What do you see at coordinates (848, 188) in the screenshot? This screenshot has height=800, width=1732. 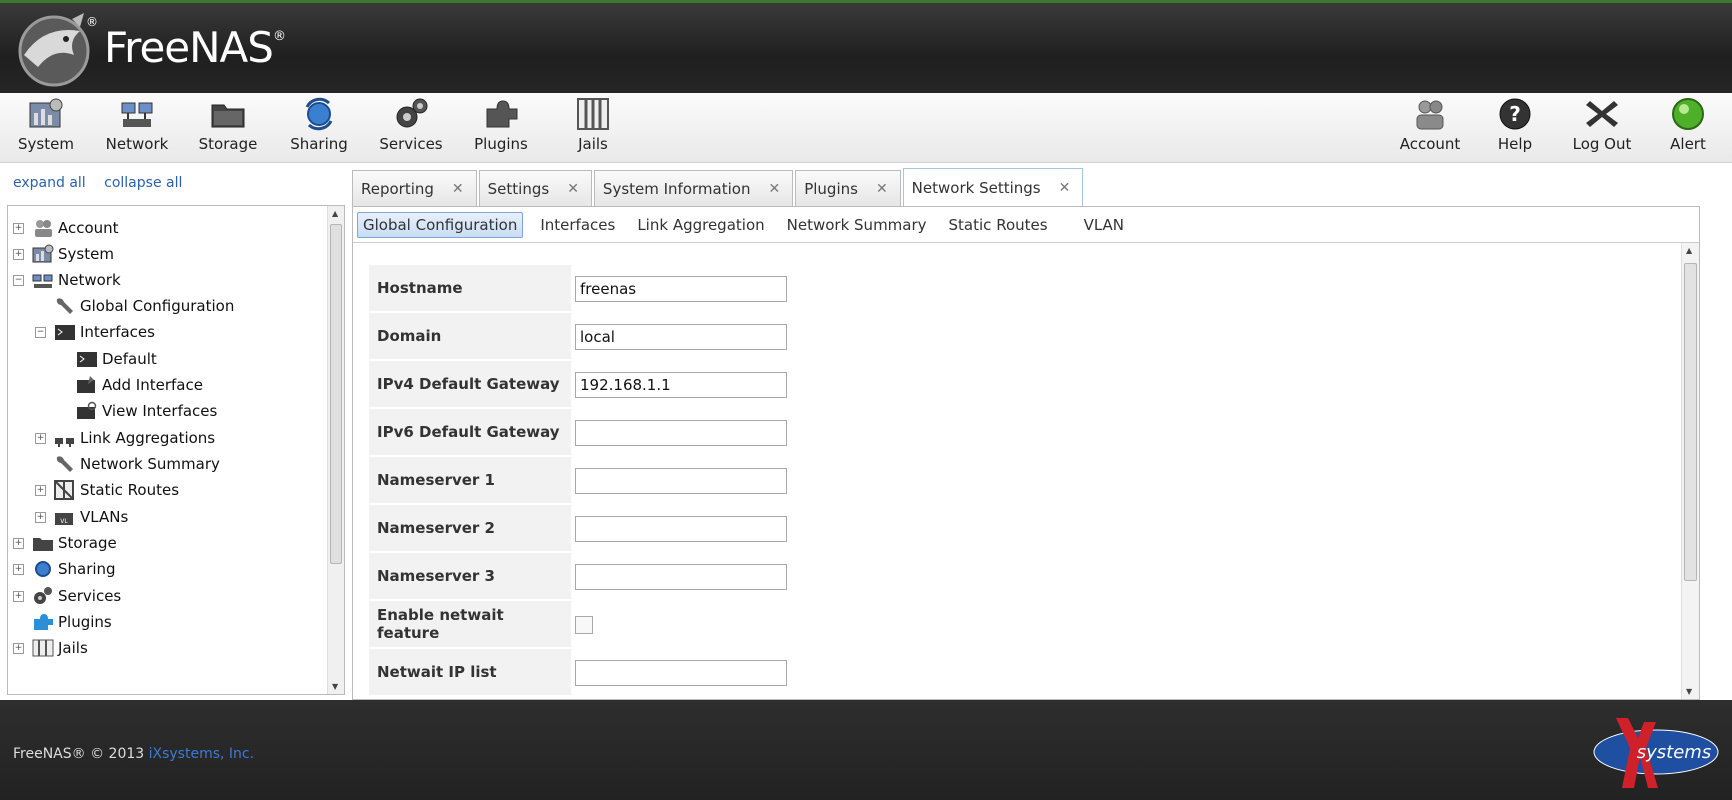 I see `tab-plugins: Plugins ✕` at bounding box center [848, 188].